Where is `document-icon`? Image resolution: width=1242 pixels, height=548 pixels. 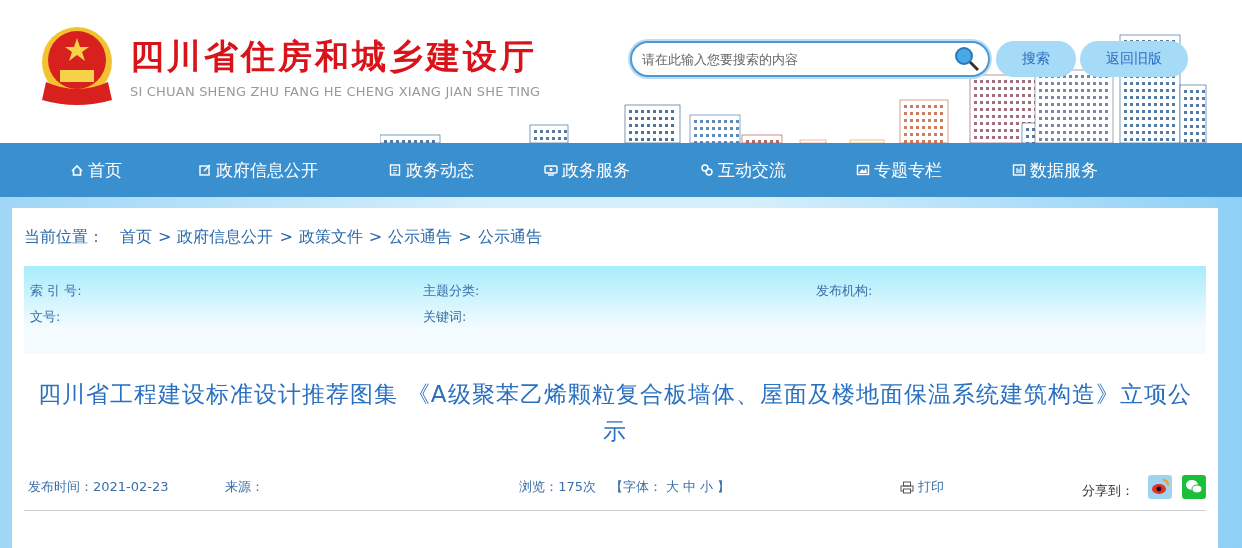 document-icon is located at coordinates (395, 170).